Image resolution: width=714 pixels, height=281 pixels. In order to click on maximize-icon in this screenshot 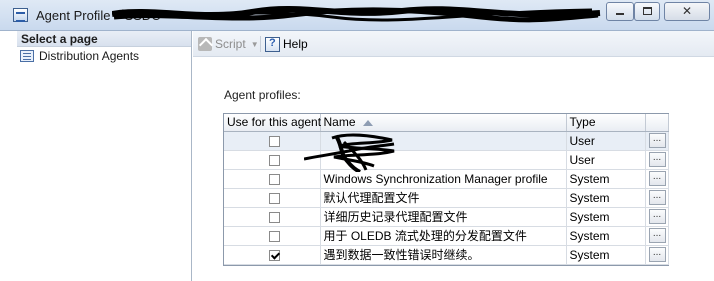, I will do `click(647, 11)`.